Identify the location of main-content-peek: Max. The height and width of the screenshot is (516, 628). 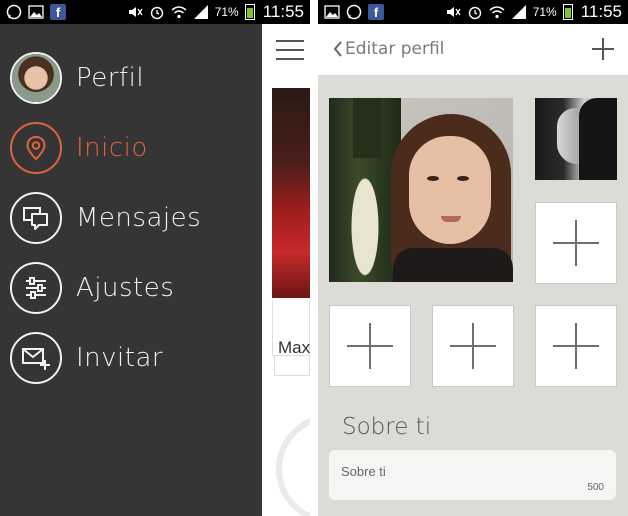
(286, 270).